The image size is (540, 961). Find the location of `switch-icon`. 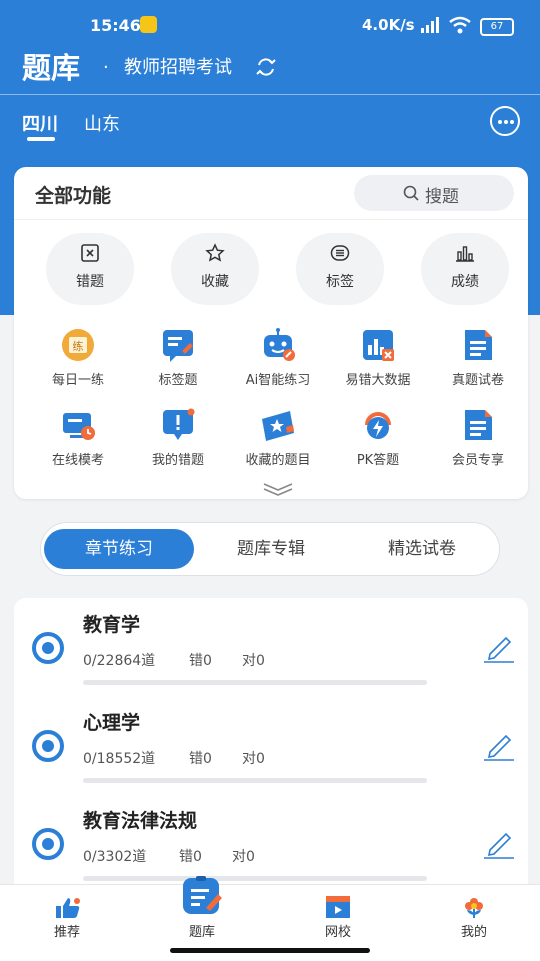

switch-icon is located at coordinates (266, 67).